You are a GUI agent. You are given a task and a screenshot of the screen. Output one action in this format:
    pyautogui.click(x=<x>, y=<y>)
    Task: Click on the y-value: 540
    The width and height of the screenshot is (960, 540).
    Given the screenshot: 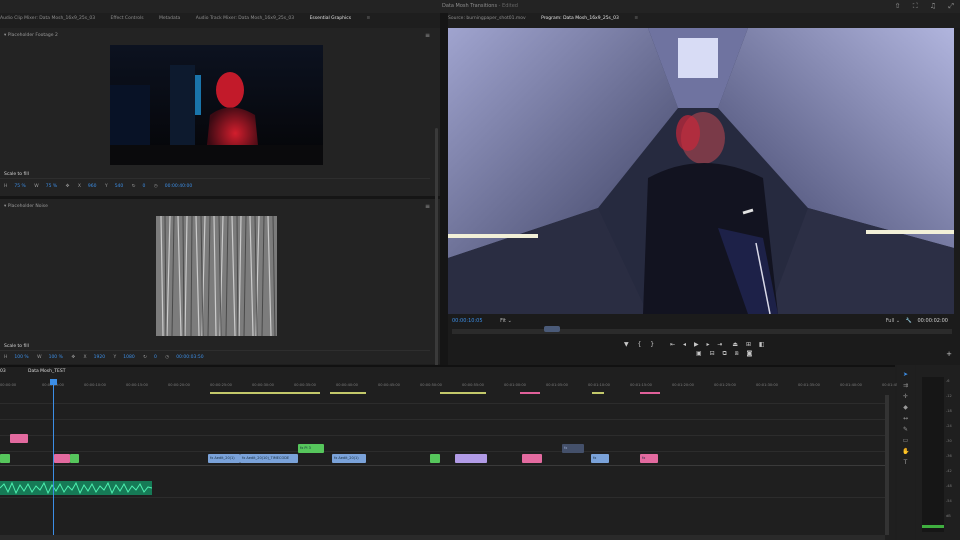 What is the action you would take?
    pyautogui.click(x=119, y=186)
    